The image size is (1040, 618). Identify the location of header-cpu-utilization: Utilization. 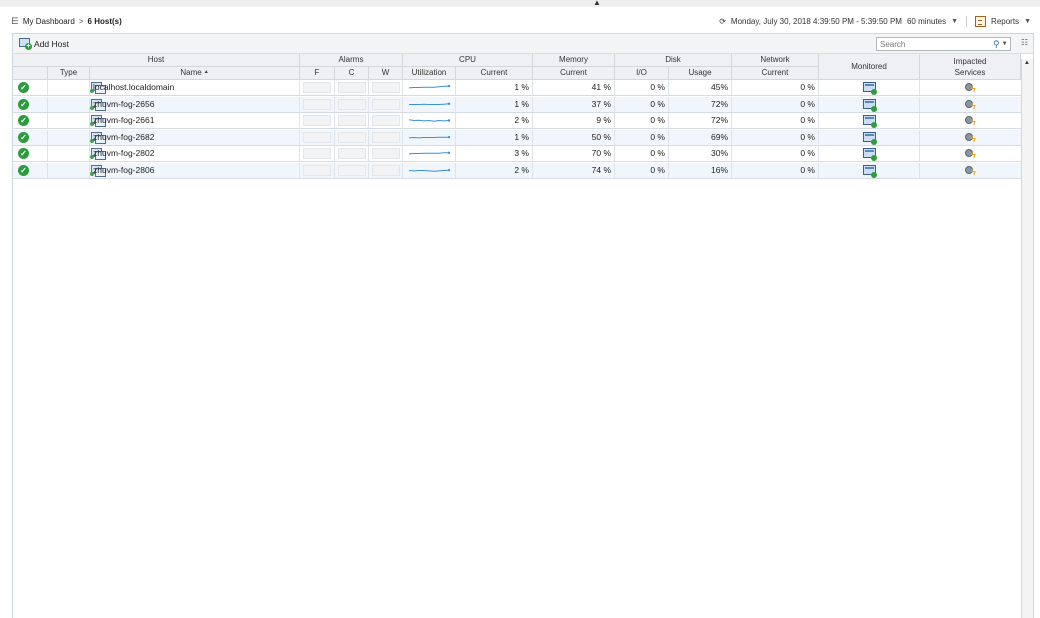
(429, 73).